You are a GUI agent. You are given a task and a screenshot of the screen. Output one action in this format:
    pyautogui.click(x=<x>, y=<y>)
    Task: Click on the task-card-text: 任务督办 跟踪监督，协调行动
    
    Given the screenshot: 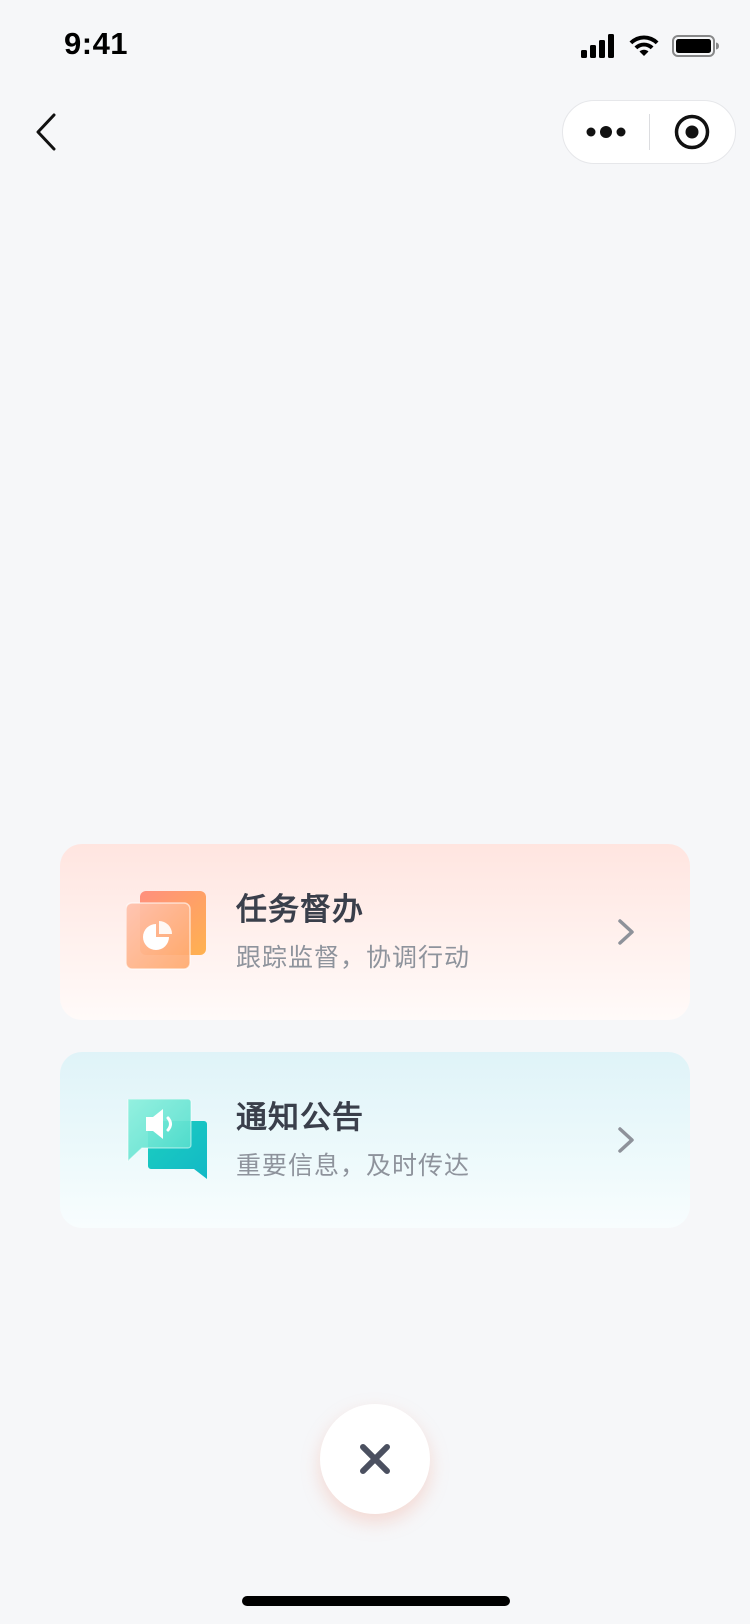 What is the action you would take?
    pyautogui.click(x=353, y=932)
    